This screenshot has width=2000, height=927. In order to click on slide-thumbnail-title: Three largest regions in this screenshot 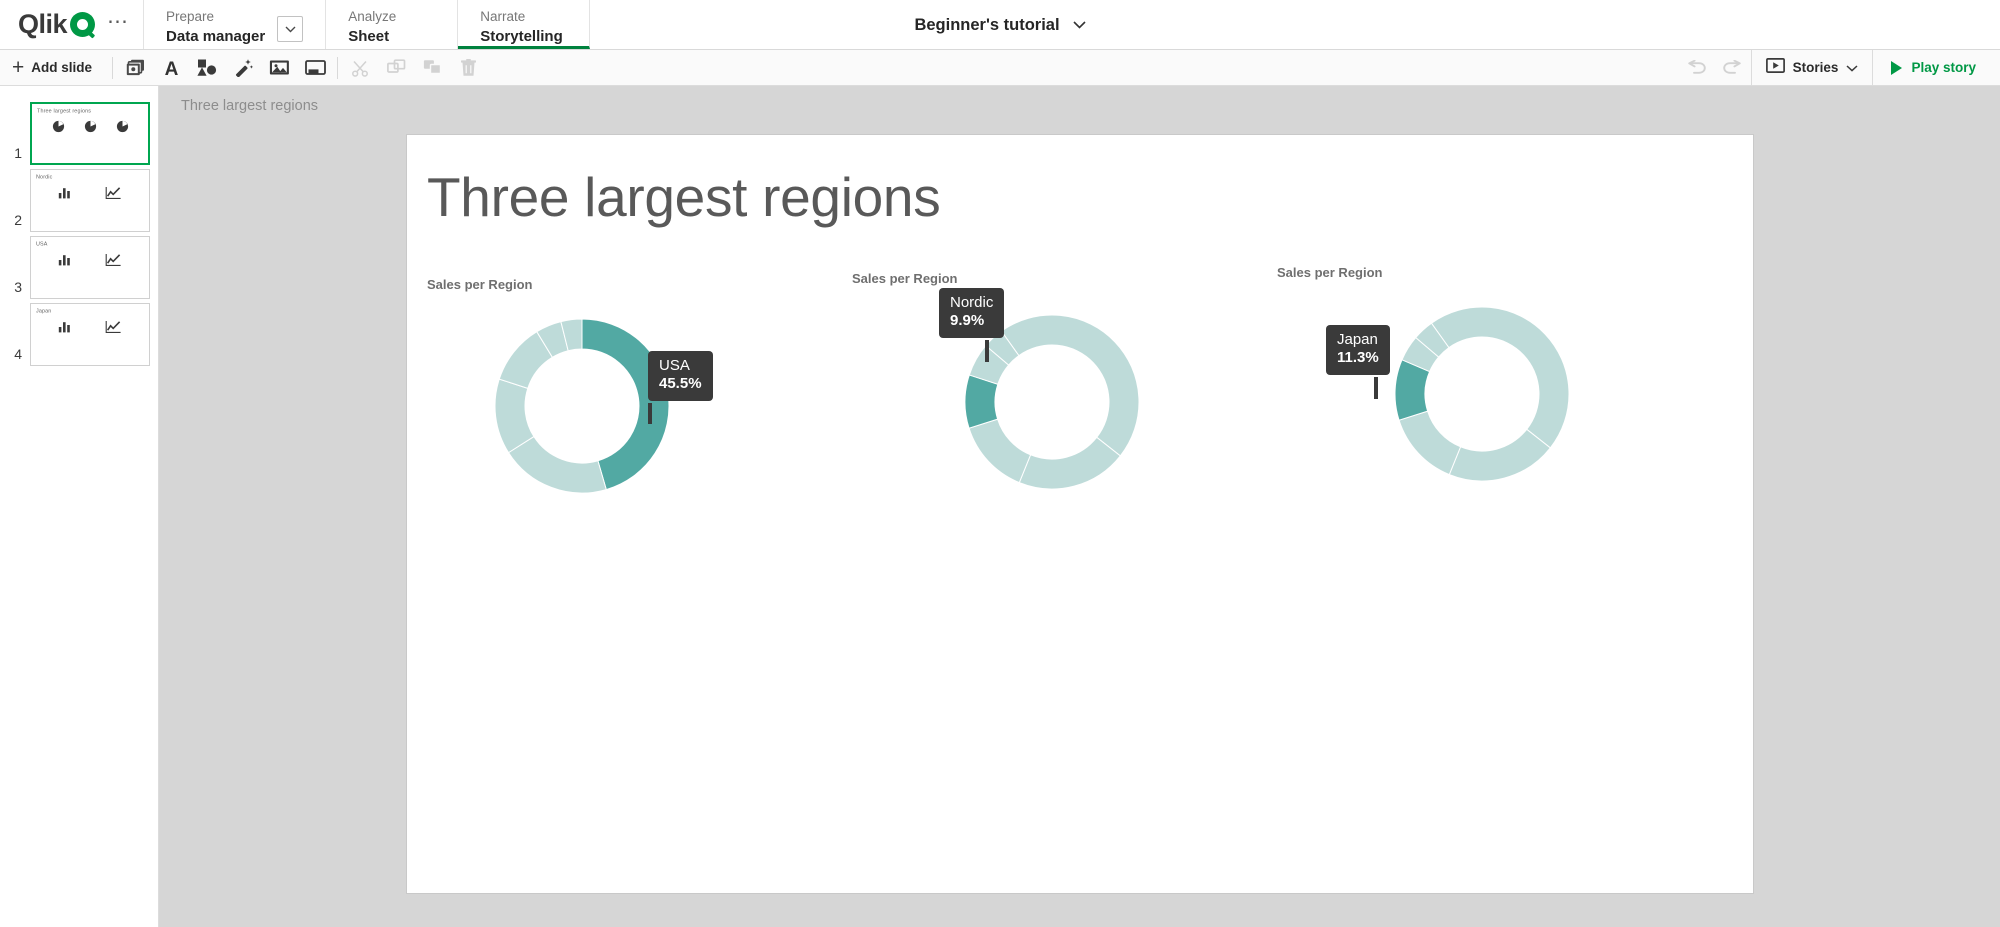, I will do `click(64, 111)`.